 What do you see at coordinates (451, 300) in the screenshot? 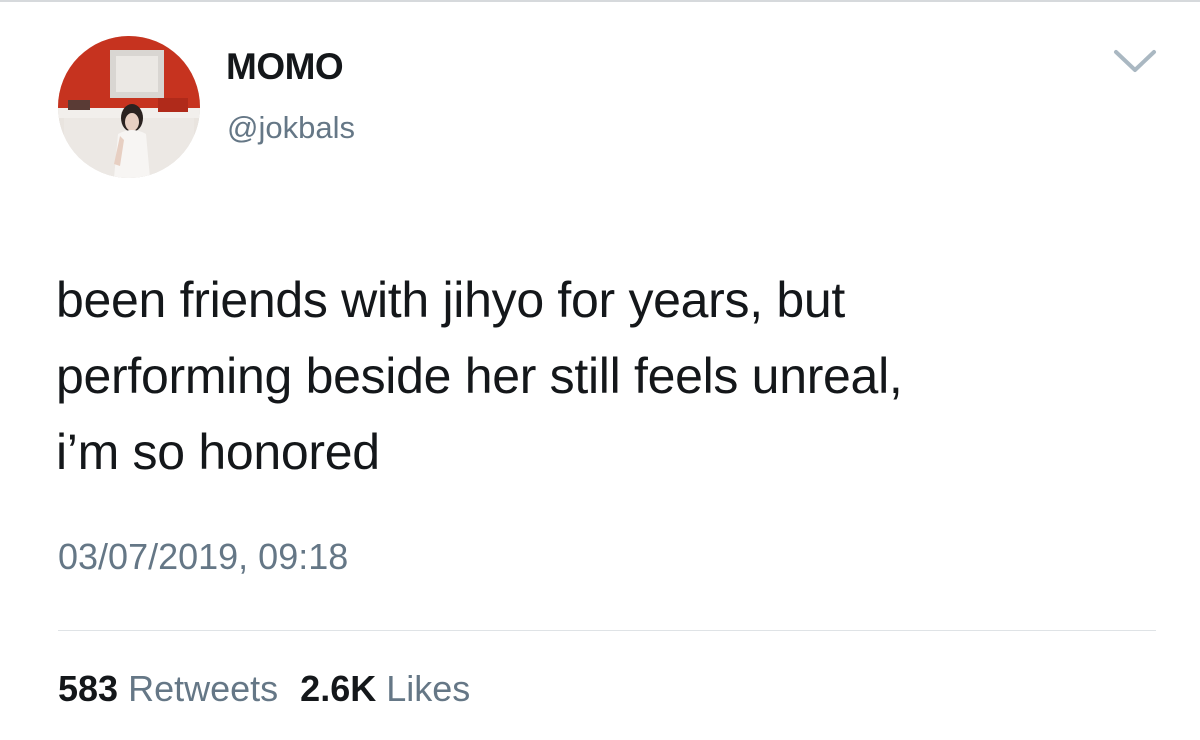
I see `tweet-text-line: been friends with jihyo for years, but` at bounding box center [451, 300].